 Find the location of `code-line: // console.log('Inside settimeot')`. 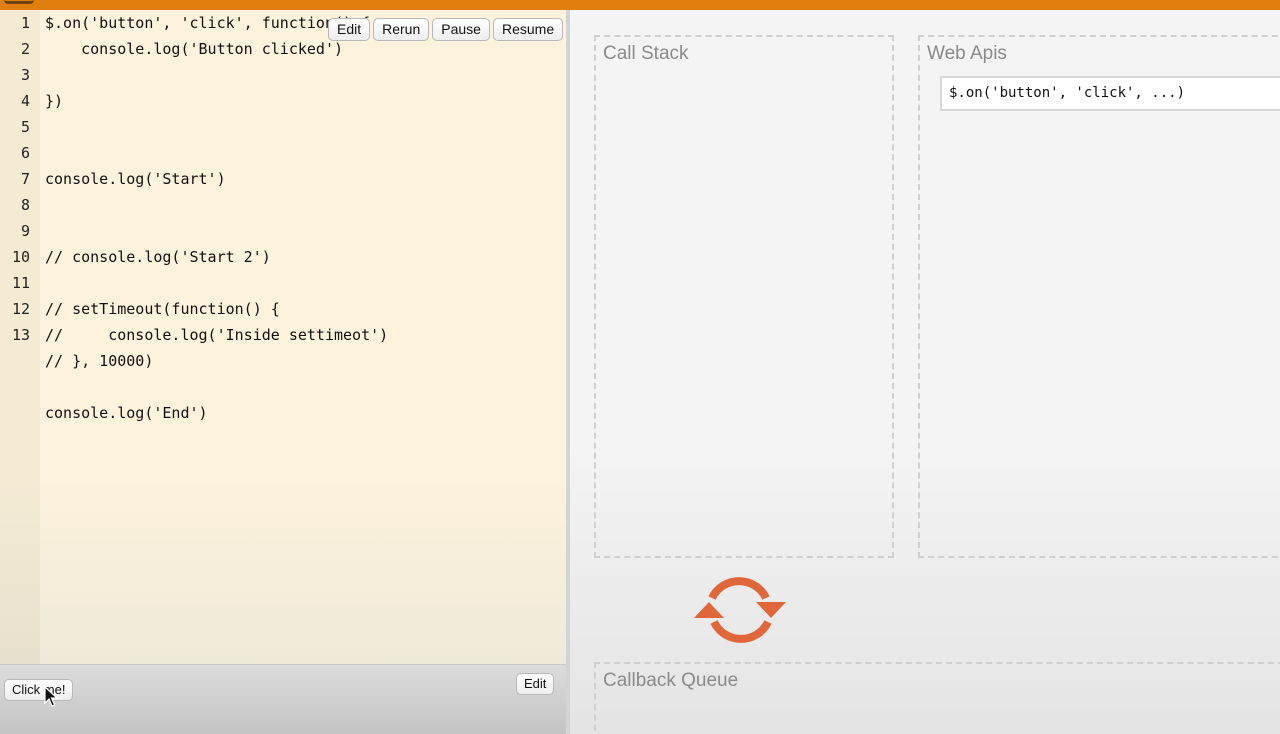

code-line: // console.log('Inside settimeot') is located at coordinates (216, 335).